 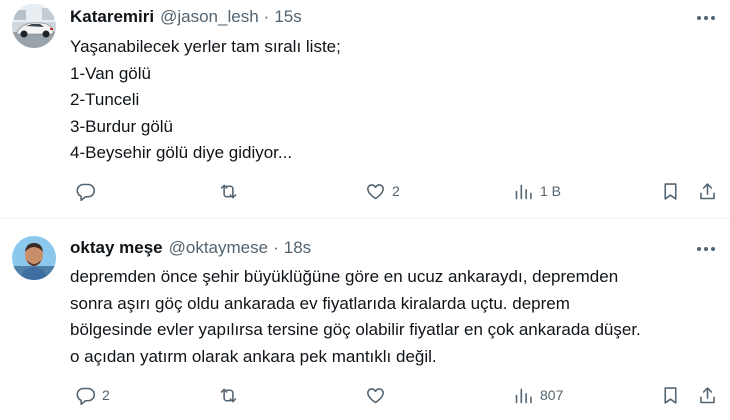 I want to click on user-handle: @jason_lesh, so click(x=209, y=17).